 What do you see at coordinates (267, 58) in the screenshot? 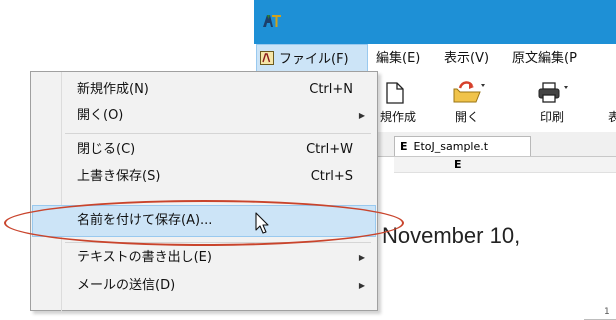
I see `file-menu-icon` at bounding box center [267, 58].